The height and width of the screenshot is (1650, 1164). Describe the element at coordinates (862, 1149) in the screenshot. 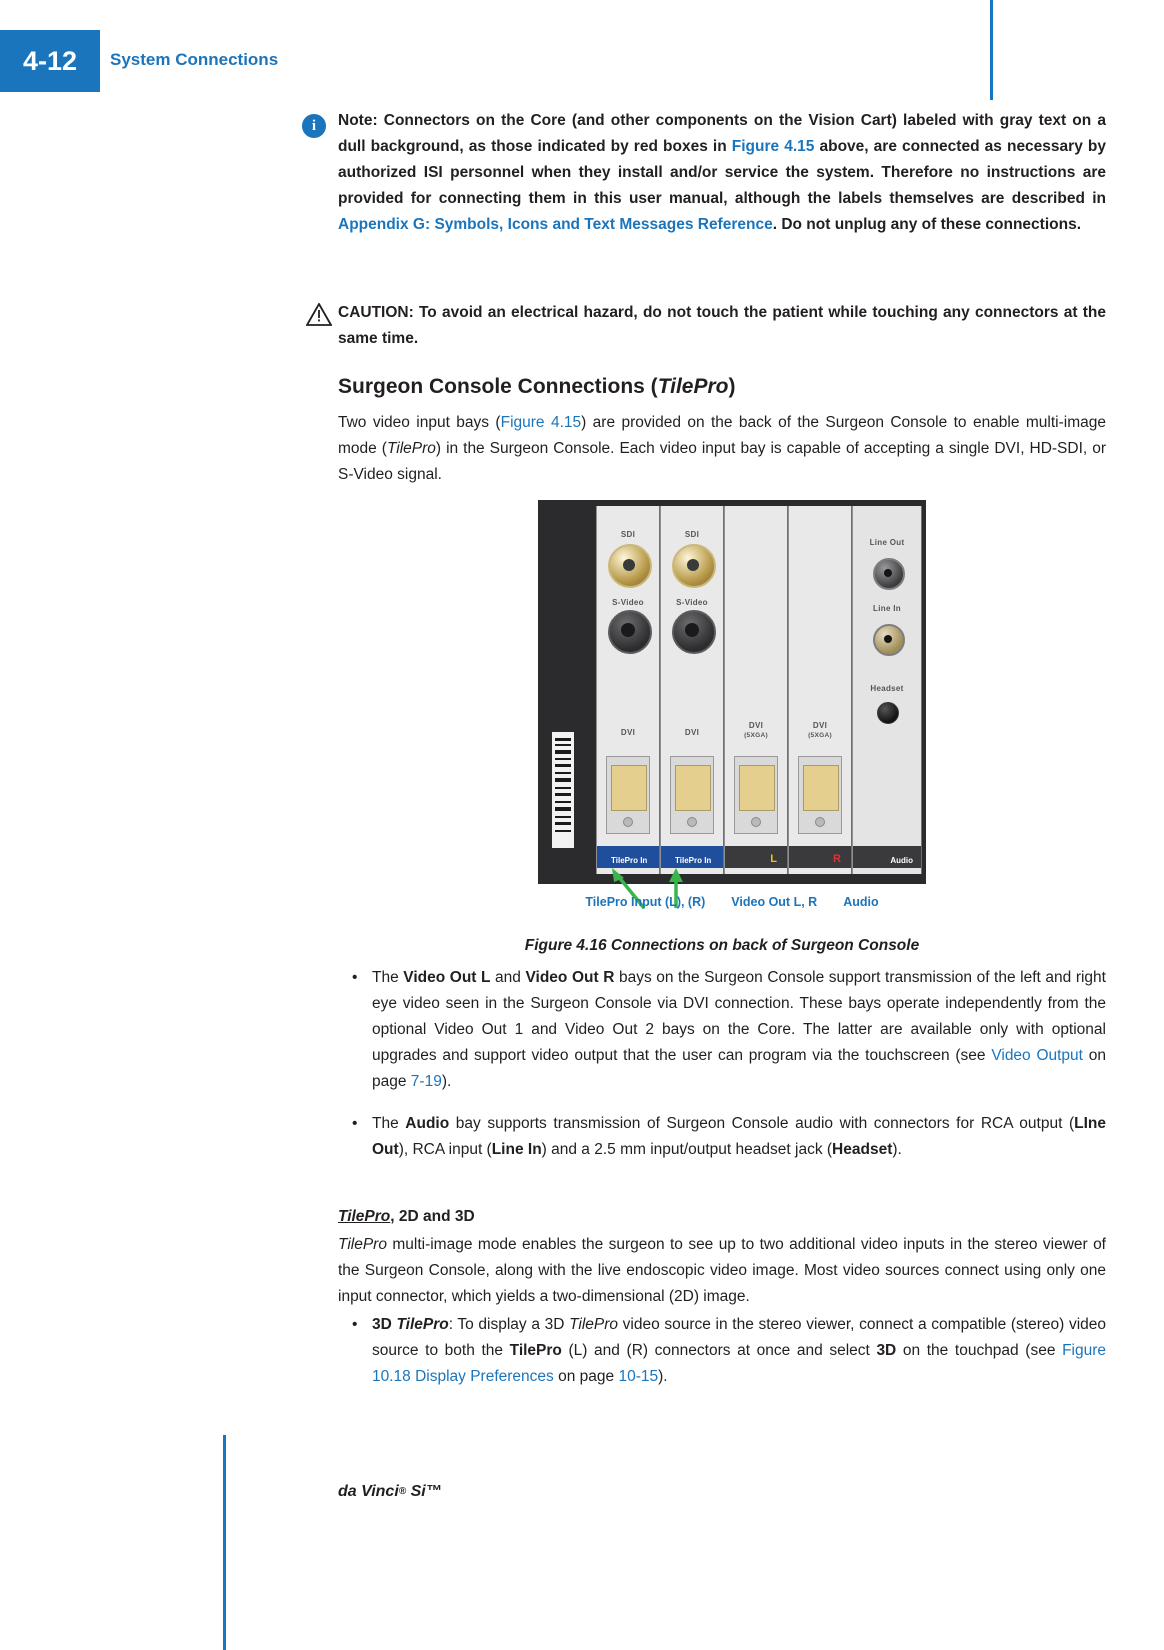

I see `b2-s8: Headset` at that location.